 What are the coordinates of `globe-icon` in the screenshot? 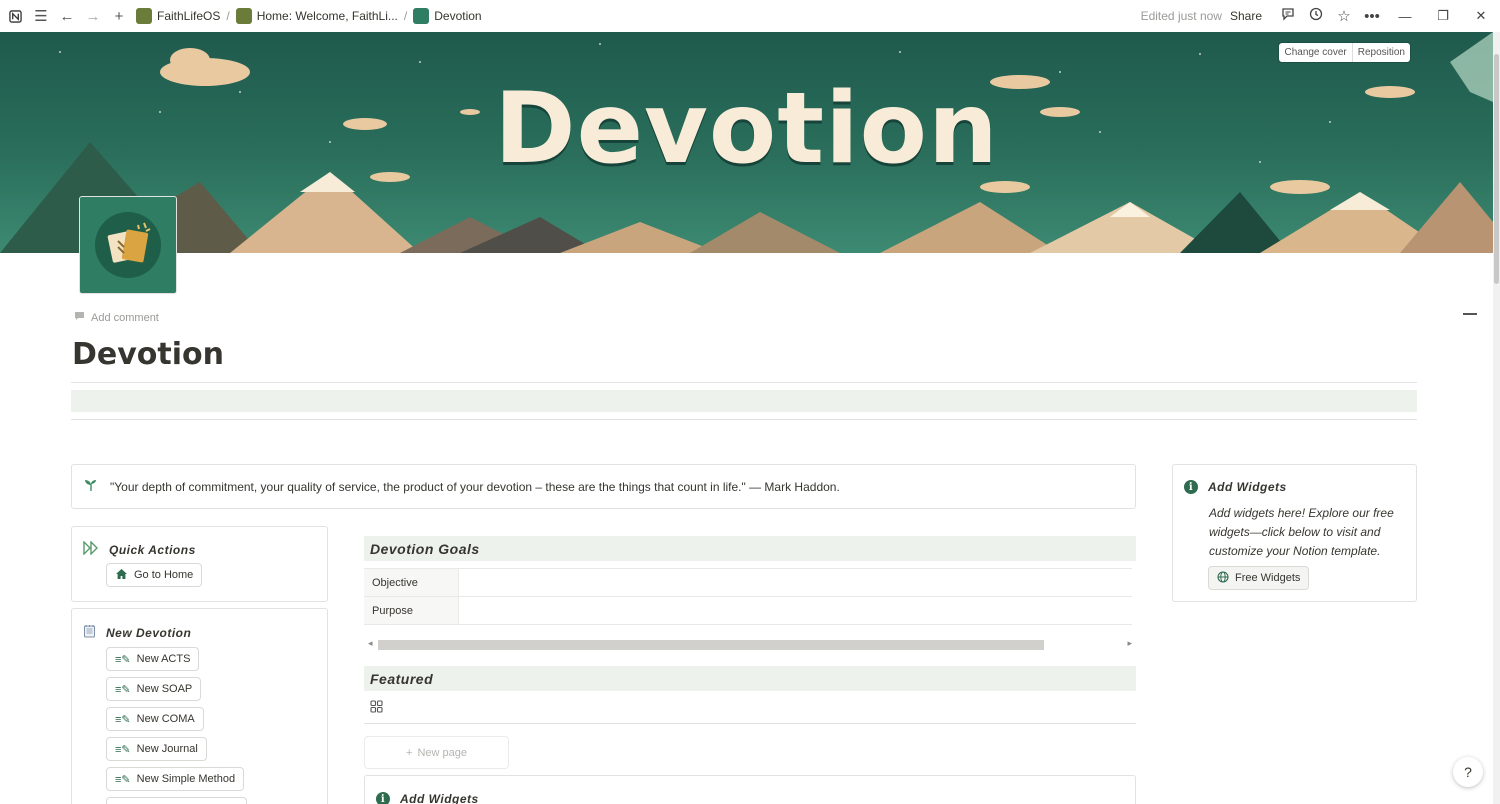 It's located at (1223, 578).